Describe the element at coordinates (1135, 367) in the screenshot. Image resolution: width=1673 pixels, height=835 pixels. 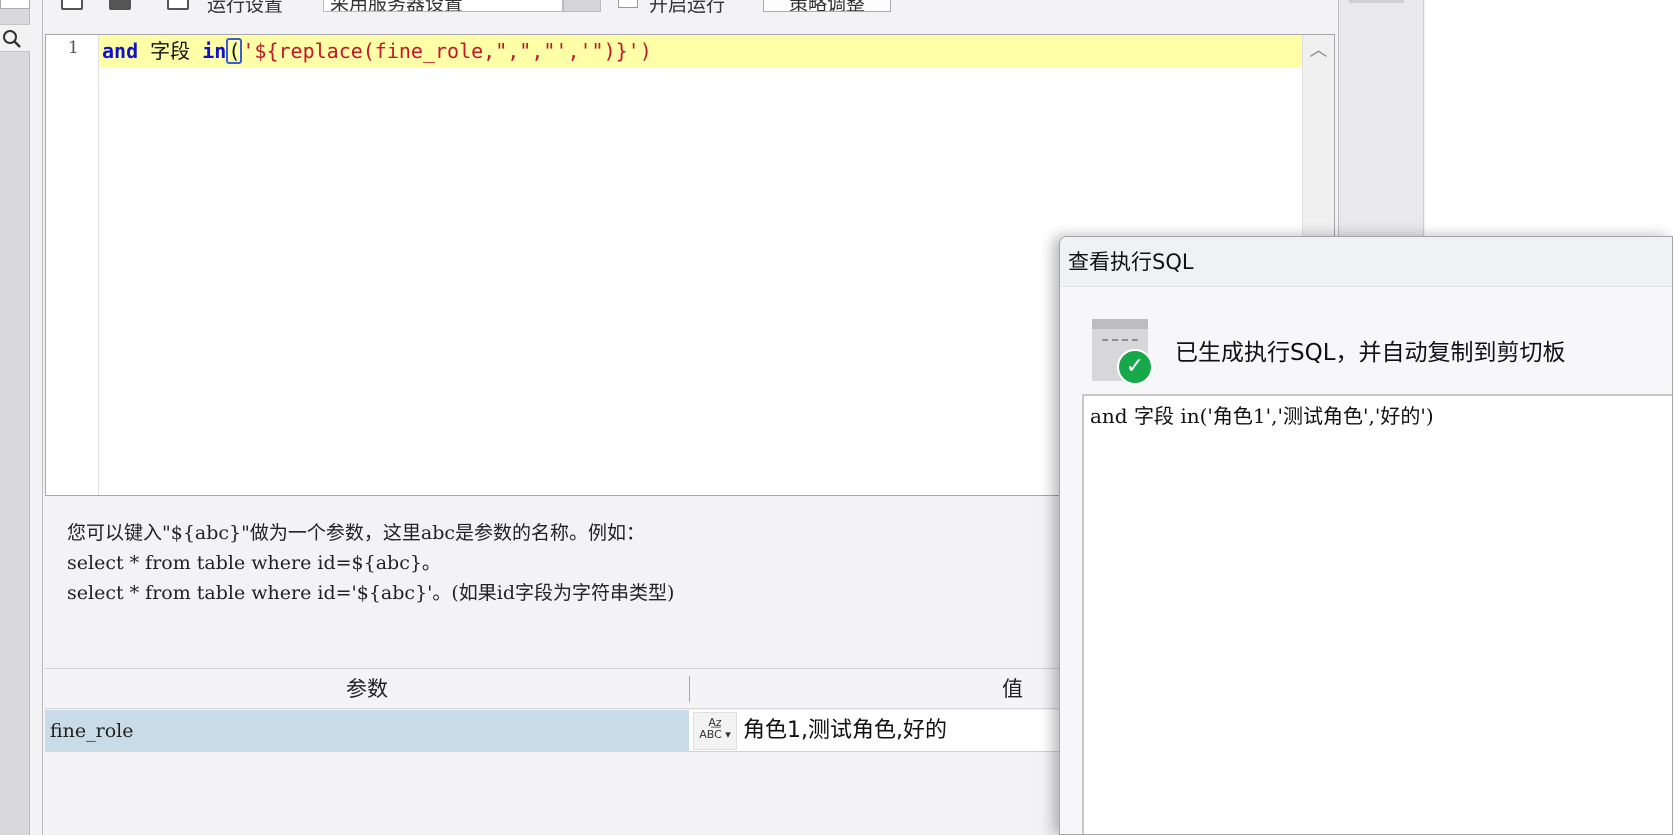
I see `checkmark-icon: ✓` at that location.